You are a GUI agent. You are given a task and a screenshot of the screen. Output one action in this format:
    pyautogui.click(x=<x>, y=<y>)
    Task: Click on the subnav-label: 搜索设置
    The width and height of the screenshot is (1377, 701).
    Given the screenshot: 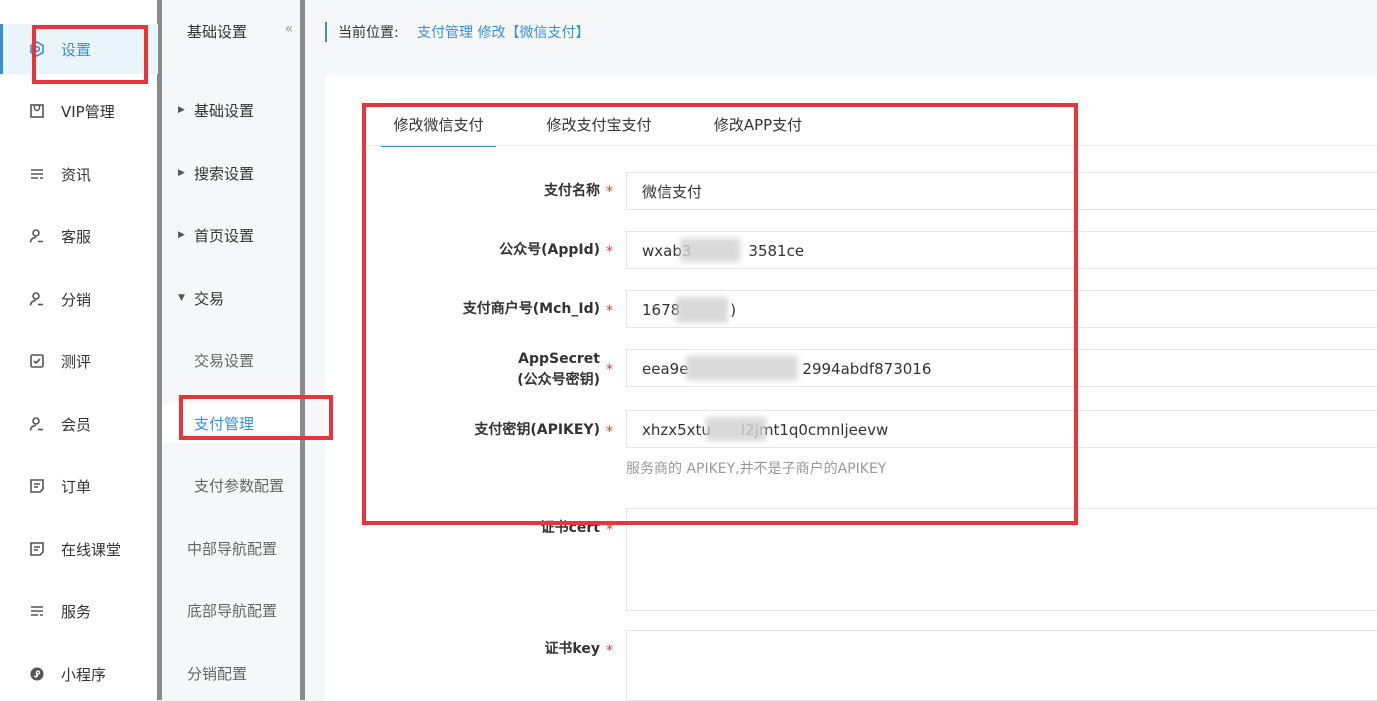 What is the action you would take?
    pyautogui.click(x=224, y=173)
    